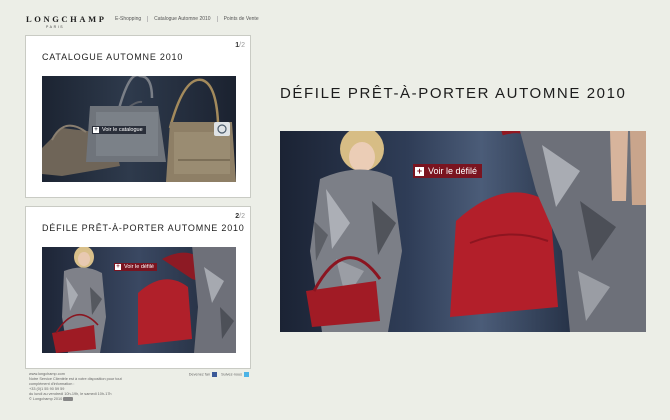 Image resolution: width=670 pixels, height=420 pixels. What do you see at coordinates (66, 19) in the screenshot?
I see `logo-text: LONGCHAMP` at bounding box center [66, 19].